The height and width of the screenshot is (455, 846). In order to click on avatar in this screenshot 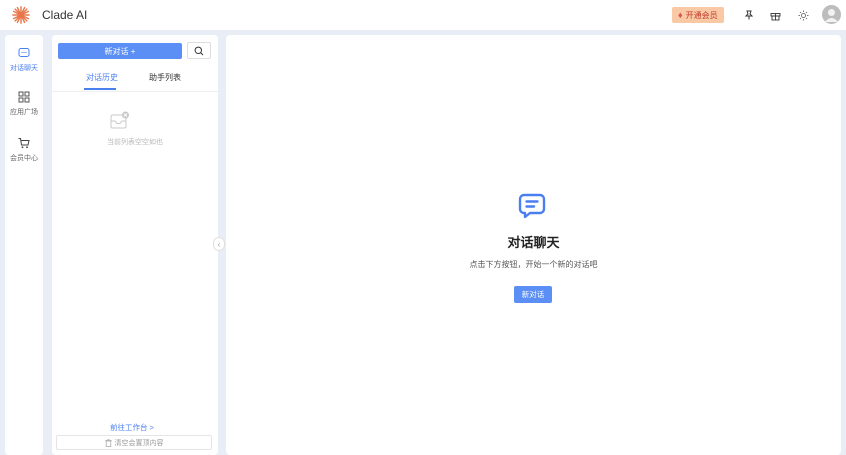, I will do `click(831, 14)`.